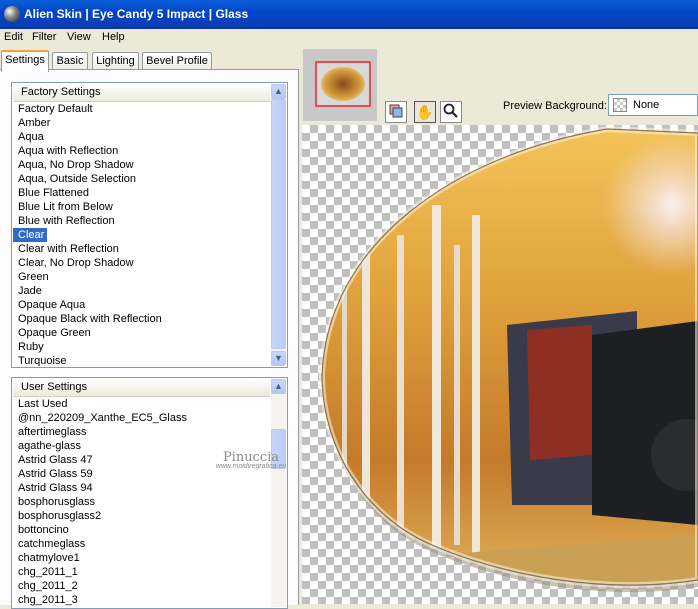  I want to click on list-item: Aqua, No Drop Shadow, so click(141, 165).